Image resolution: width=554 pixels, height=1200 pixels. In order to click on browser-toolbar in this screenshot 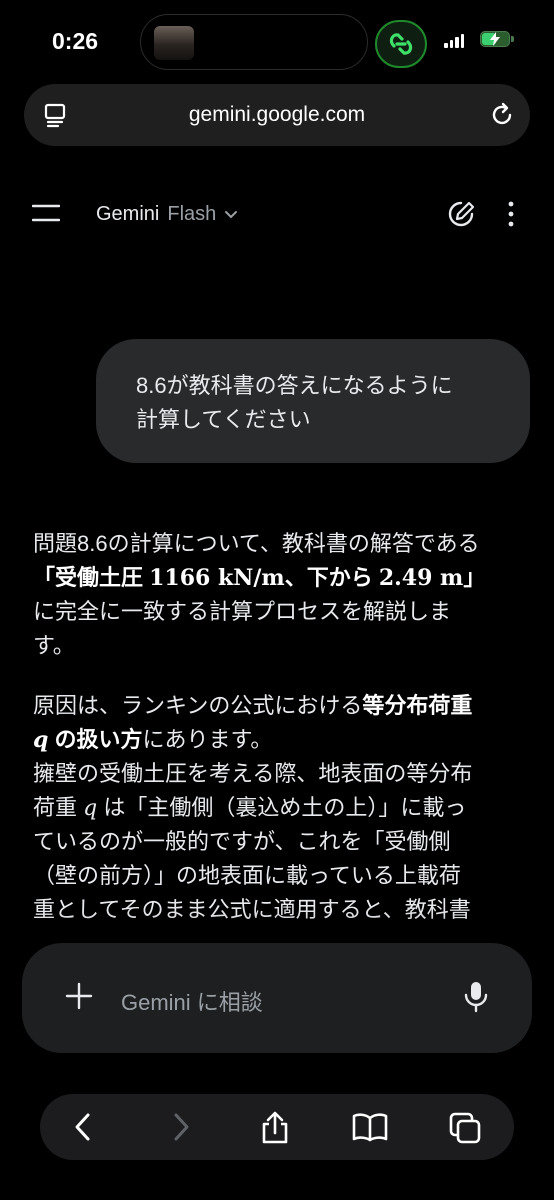, I will do `click(277, 1127)`.